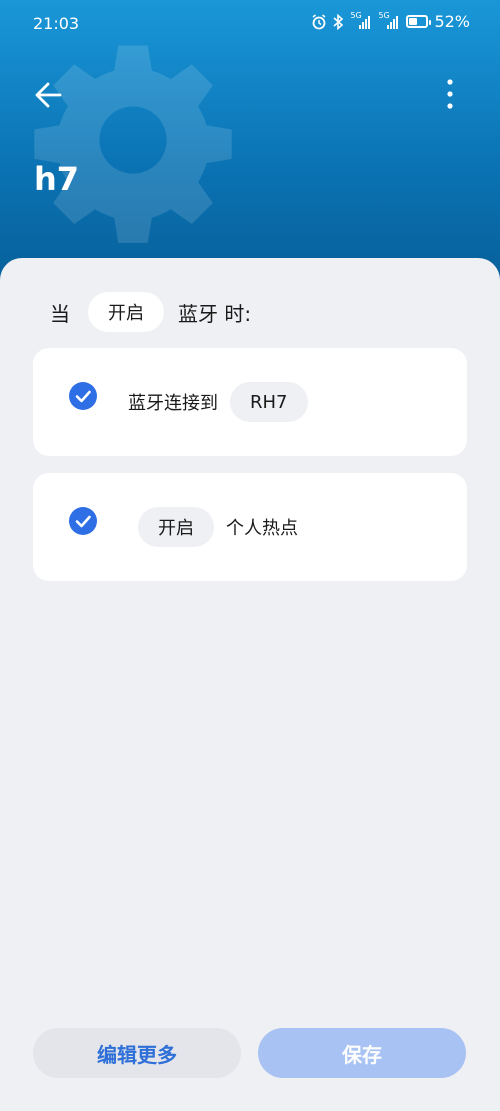 This screenshot has width=500, height=1111. What do you see at coordinates (126, 312) in the screenshot?
I see `trigger-state-selector: 开启` at bounding box center [126, 312].